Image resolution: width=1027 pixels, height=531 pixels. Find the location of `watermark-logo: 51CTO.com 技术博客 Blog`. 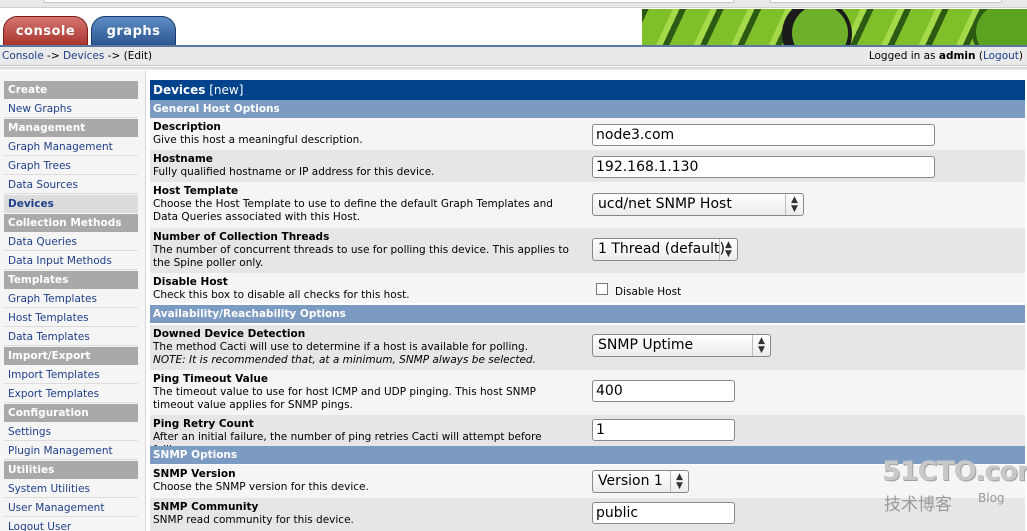

watermark-logo: 51CTO.com 技术博客 Blog is located at coordinates (954, 486).